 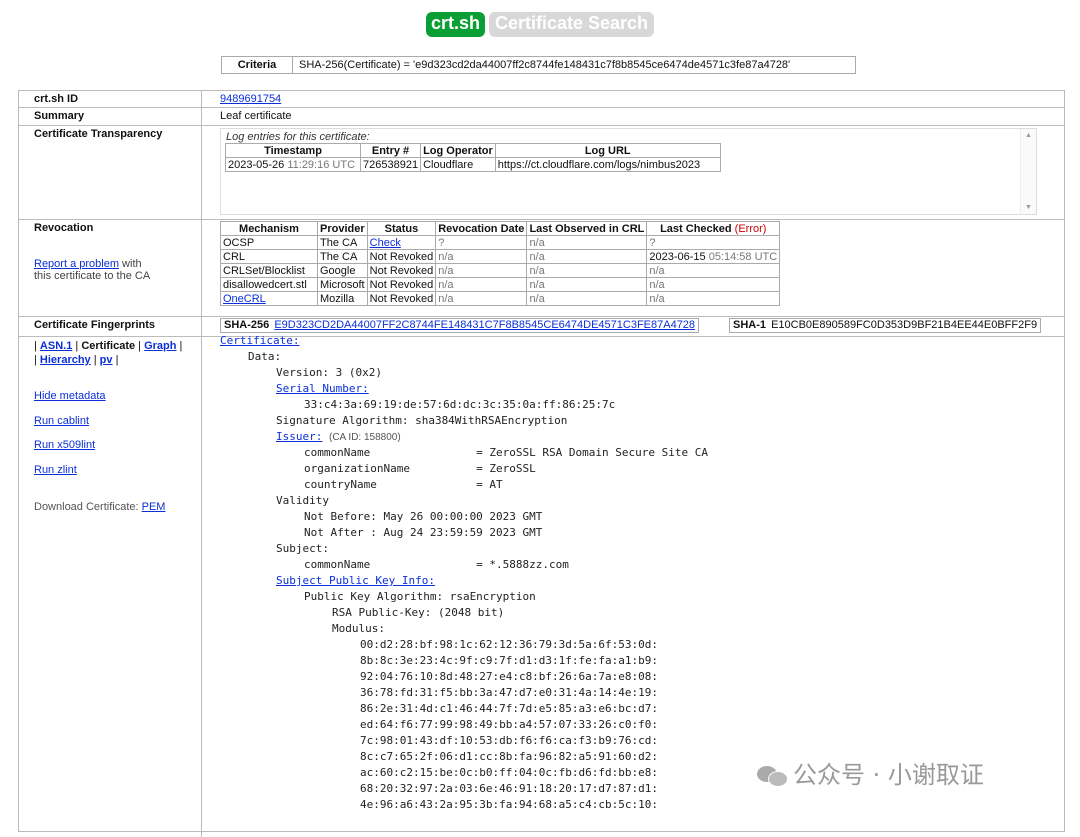 What do you see at coordinates (55, 470) in the screenshot?
I see `run-zlint-link: Run zlint` at bounding box center [55, 470].